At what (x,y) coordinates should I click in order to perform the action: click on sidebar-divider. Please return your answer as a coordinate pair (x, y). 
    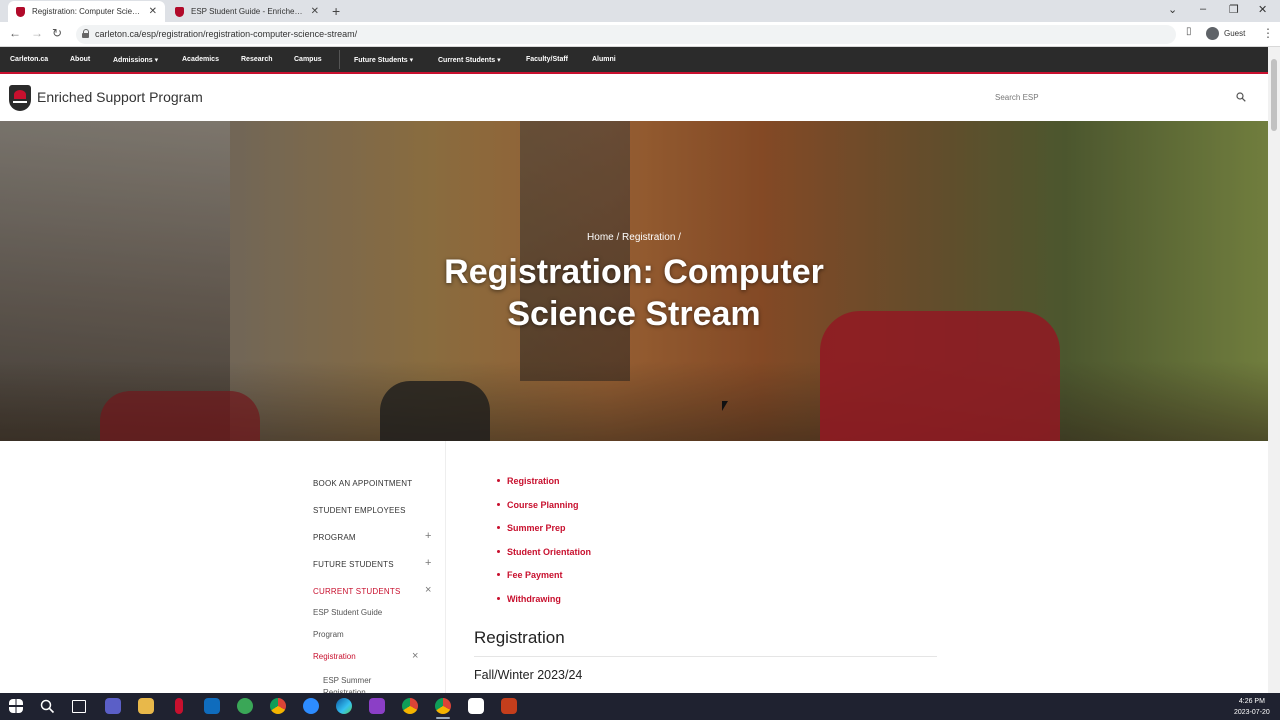
    Looking at the image, I should click on (445, 567).